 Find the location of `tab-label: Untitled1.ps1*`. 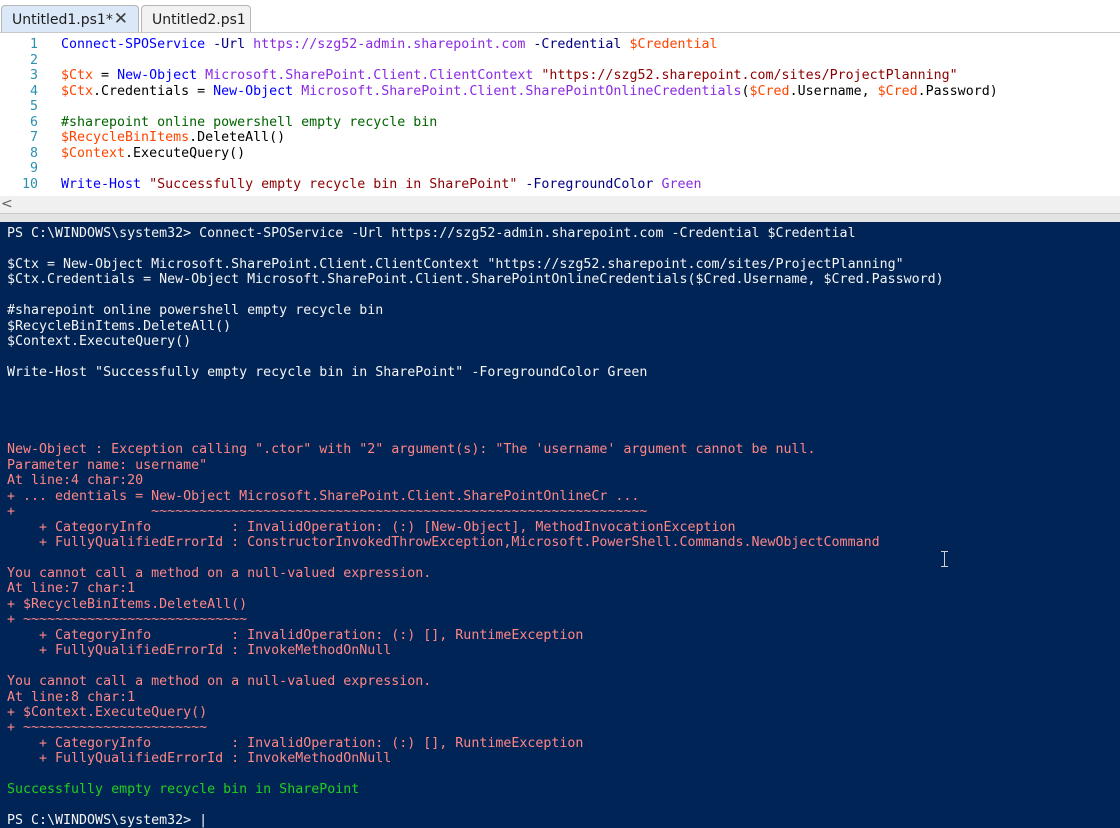

tab-label: Untitled1.ps1* is located at coordinates (62, 20).